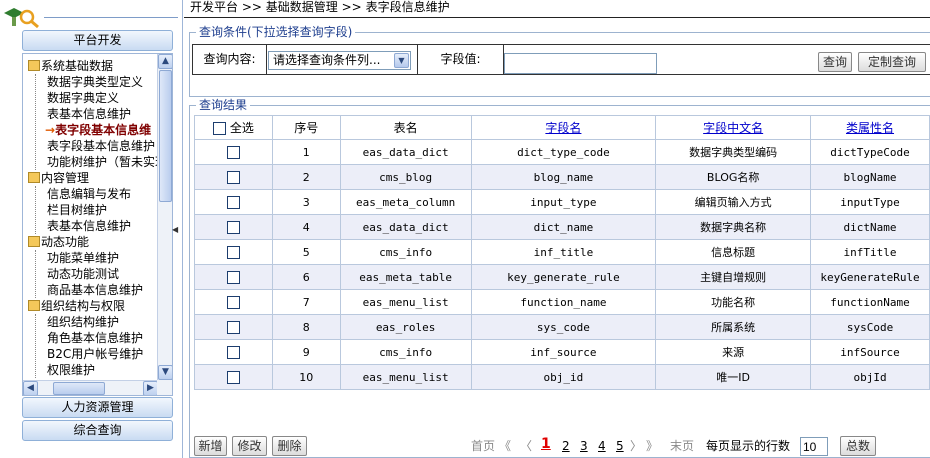  What do you see at coordinates (339, 60) in the screenshot?
I see `query-field-select: 请选择查询条件列... ▼` at bounding box center [339, 60].